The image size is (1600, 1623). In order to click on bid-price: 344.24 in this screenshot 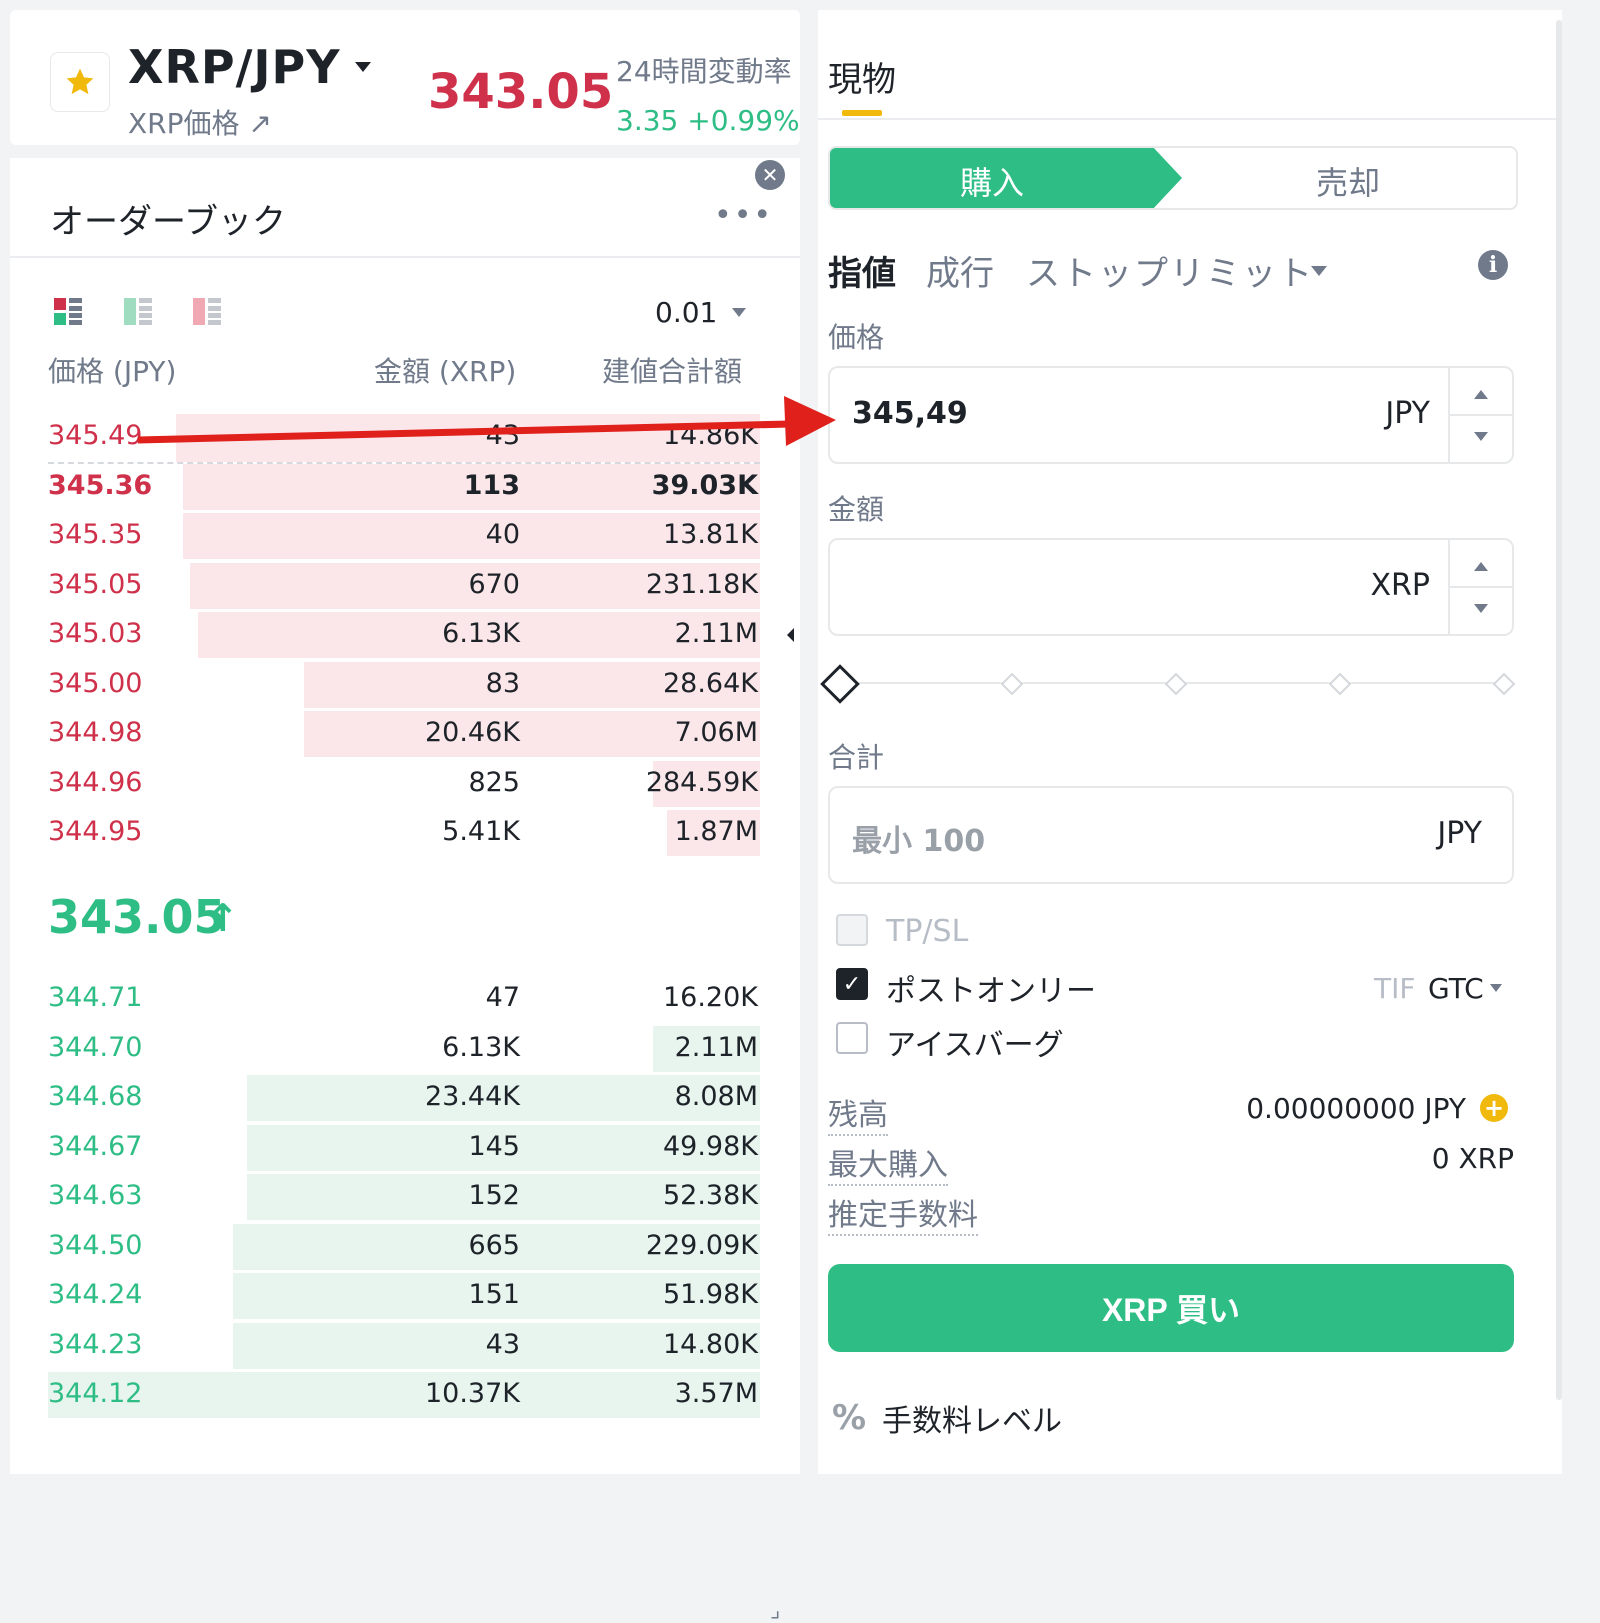, I will do `click(95, 1294)`.